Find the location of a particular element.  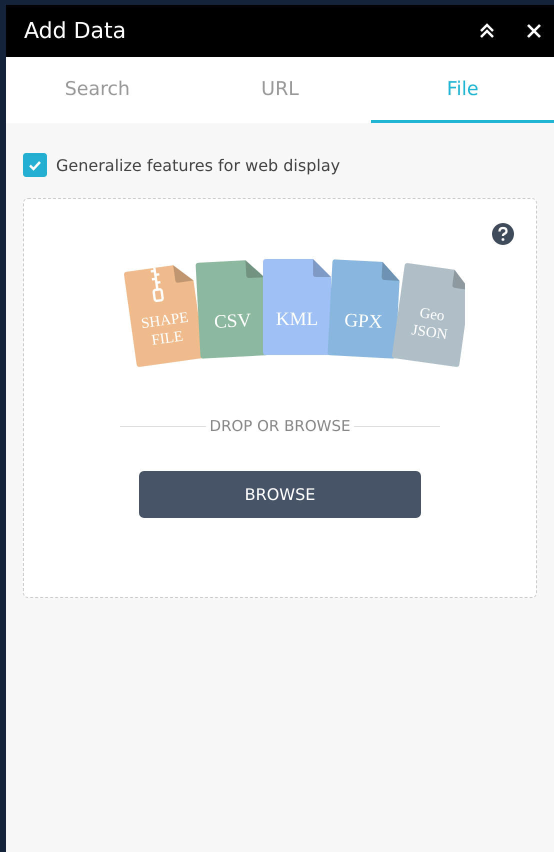

browse-button: BROWSE is located at coordinates (280, 494).